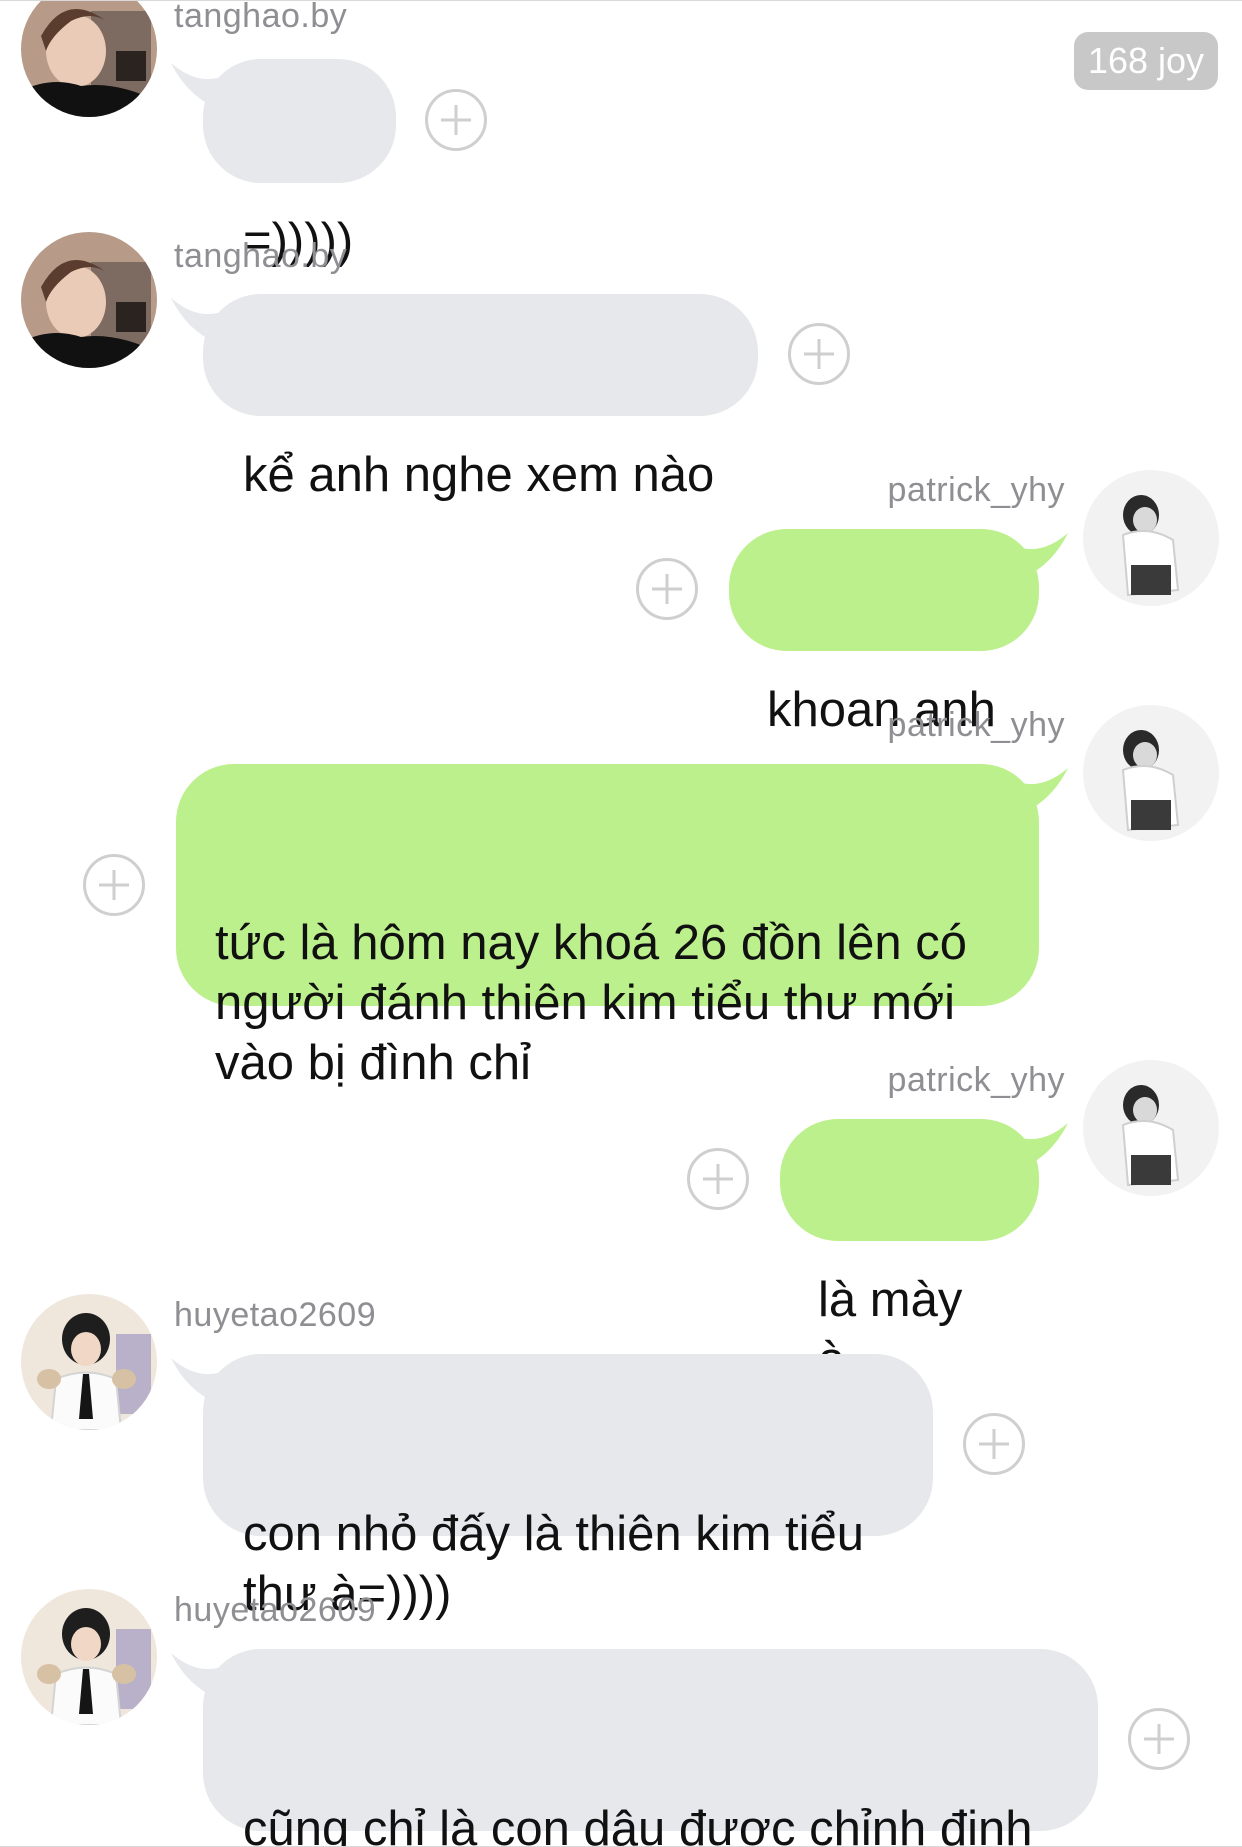 Image resolution: width=1242 pixels, height=1847 pixels. I want to click on message-text: kể anh nghe xem nào, so click(479, 475).